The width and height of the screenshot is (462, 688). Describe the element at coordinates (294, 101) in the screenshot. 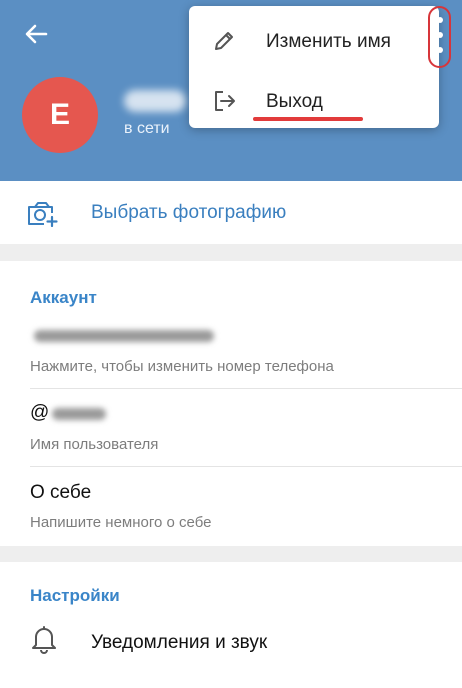

I see `menu-item-label: Выход` at that location.